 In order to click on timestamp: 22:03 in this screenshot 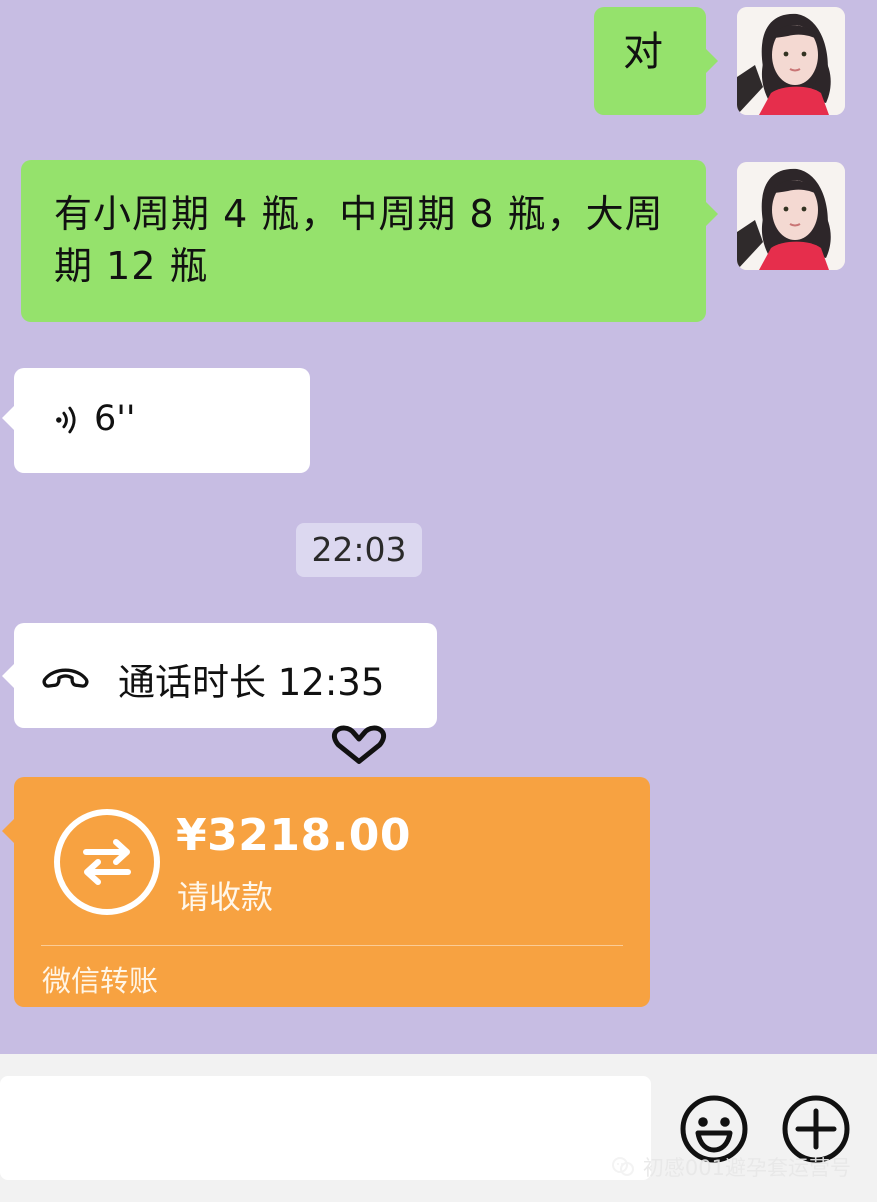, I will do `click(359, 550)`.